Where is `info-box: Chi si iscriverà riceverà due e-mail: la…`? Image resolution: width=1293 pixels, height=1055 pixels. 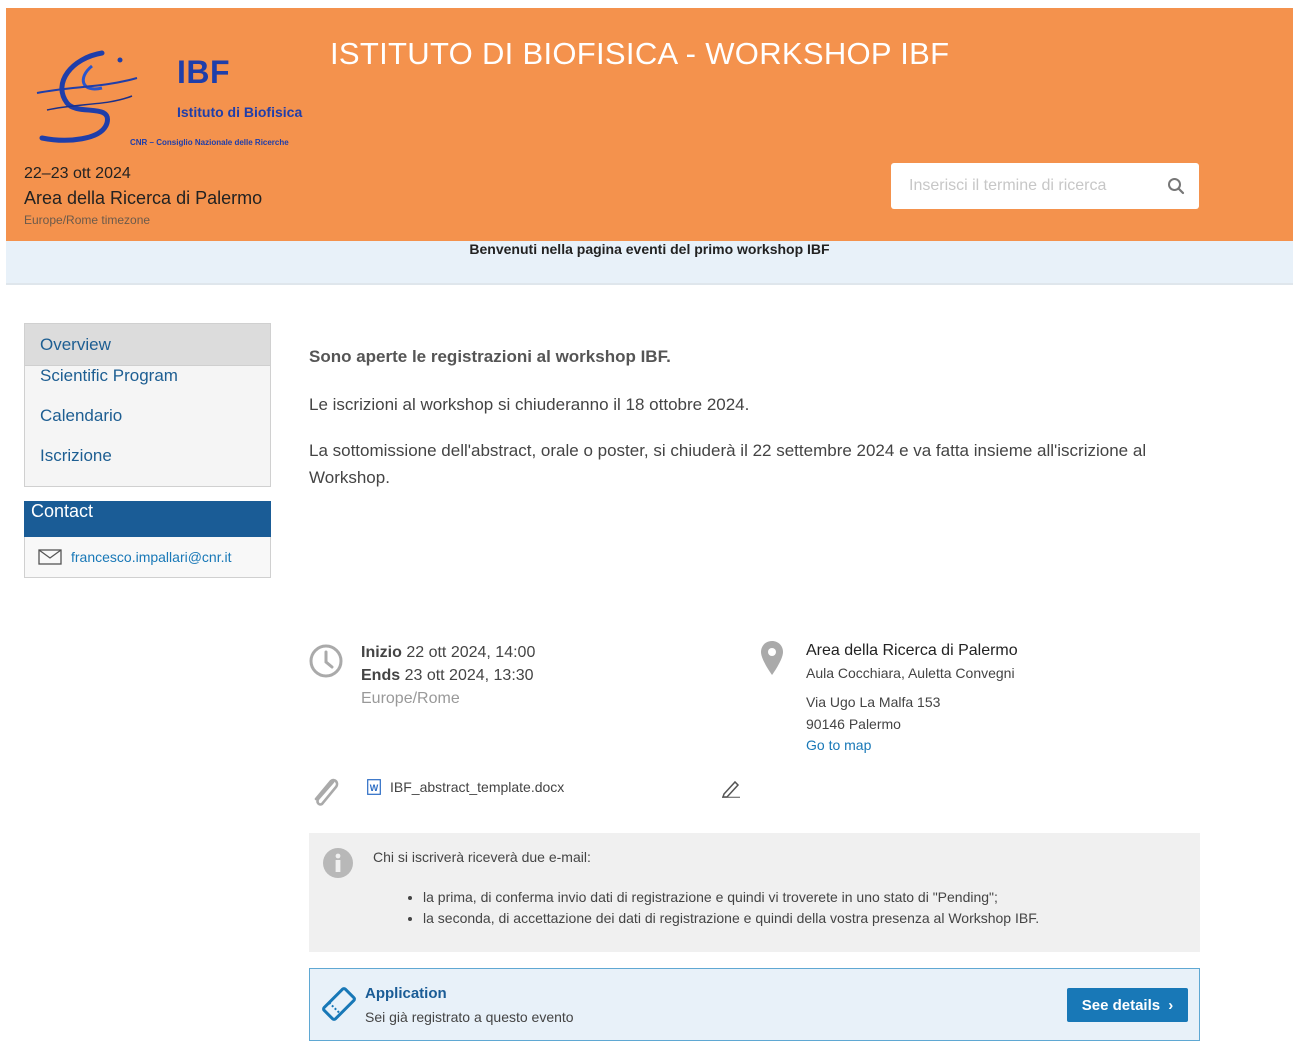
info-box: Chi si iscriverà riceverà due e-mail: la… is located at coordinates (754, 892).